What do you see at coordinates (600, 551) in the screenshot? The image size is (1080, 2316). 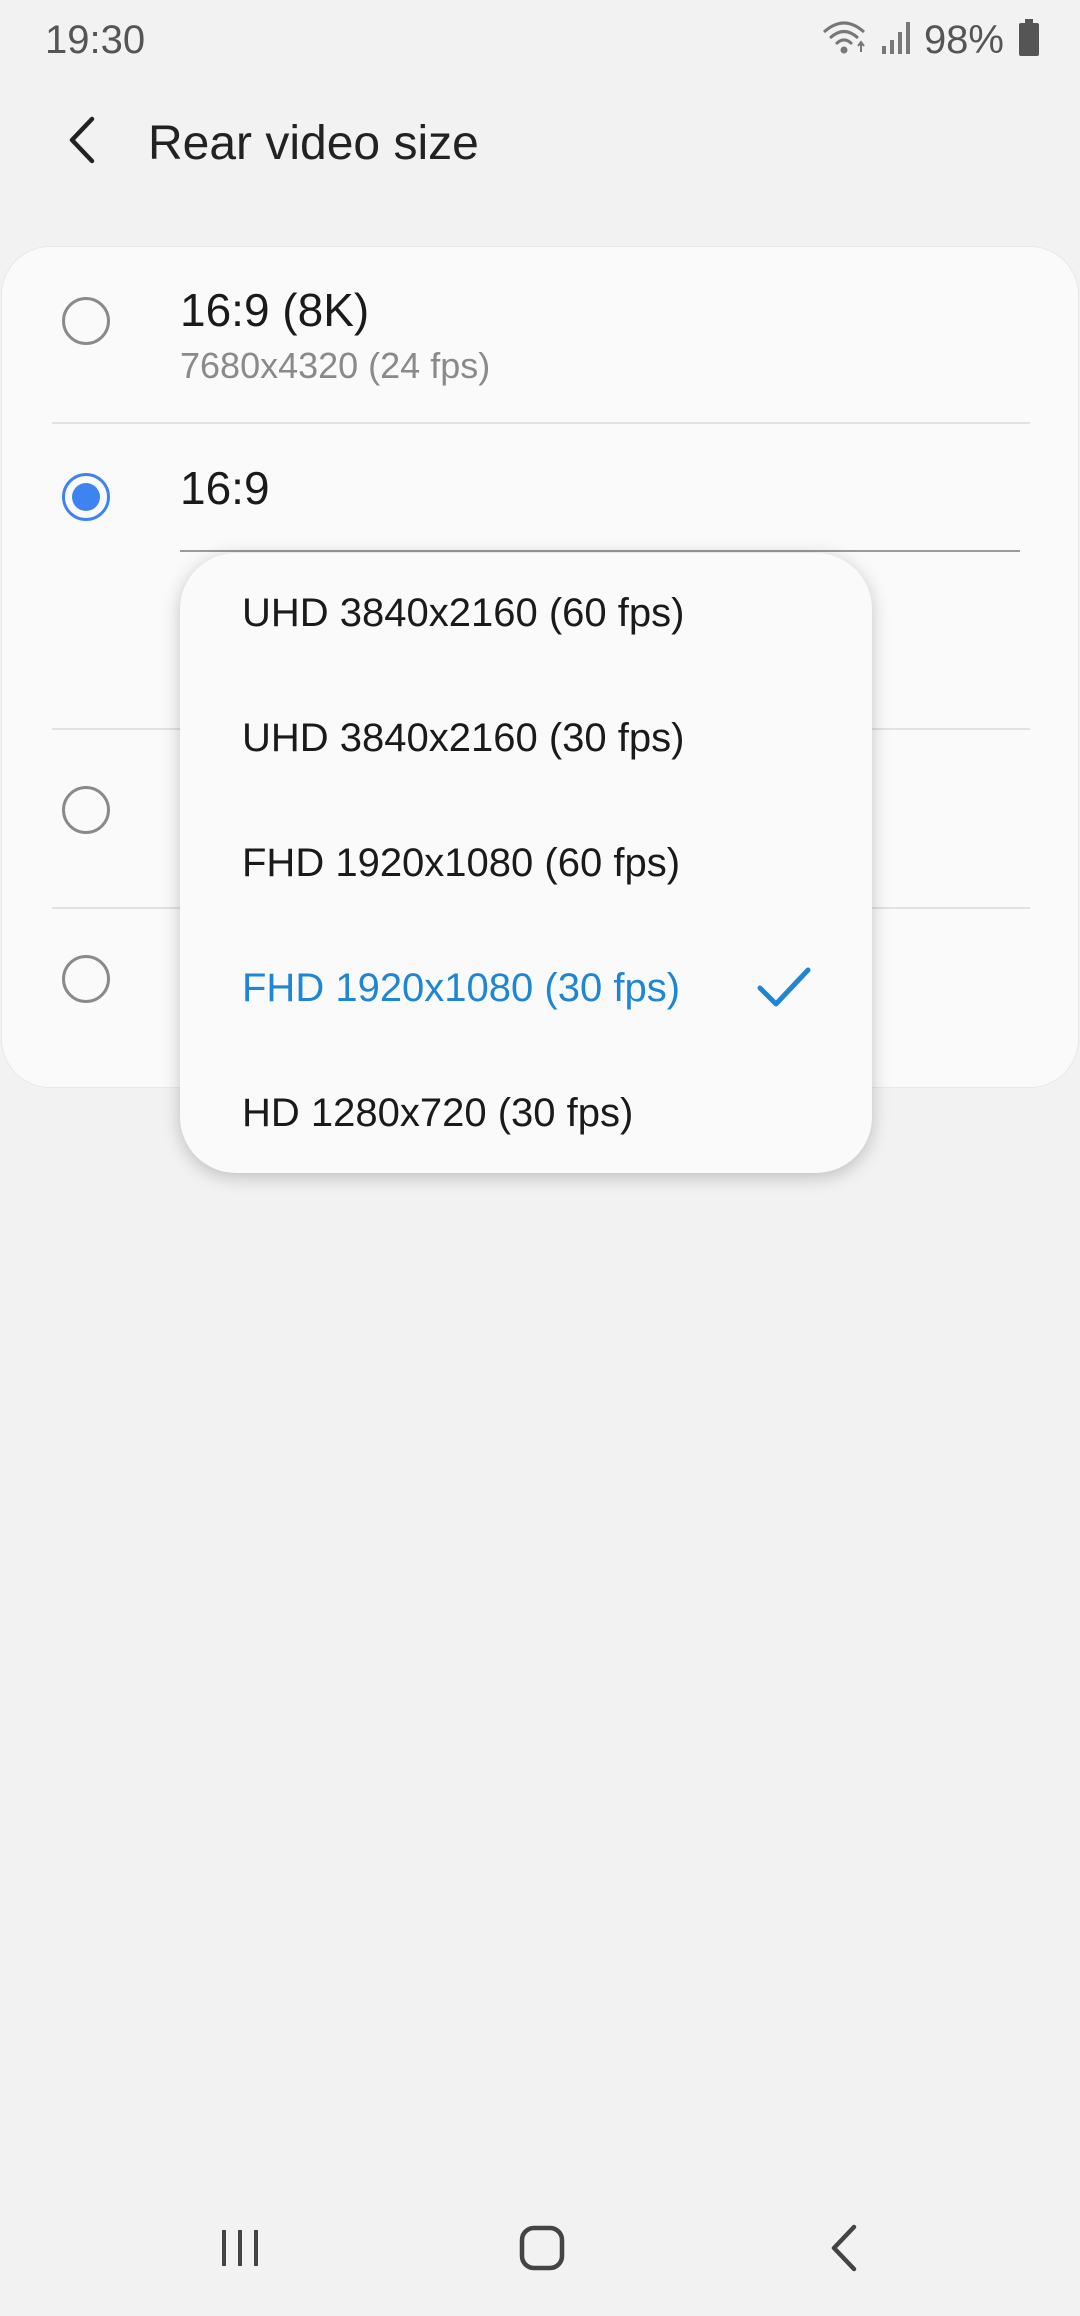 I see `dropdown-field` at bounding box center [600, 551].